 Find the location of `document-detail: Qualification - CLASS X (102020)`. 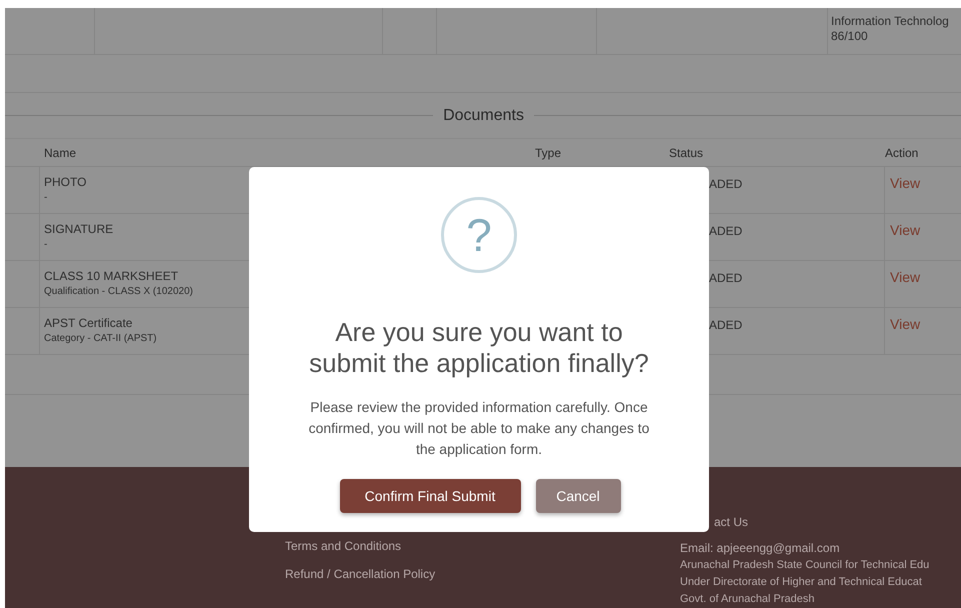

document-detail: Qualification - CLASS X (102020) is located at coordinates (118, 292).